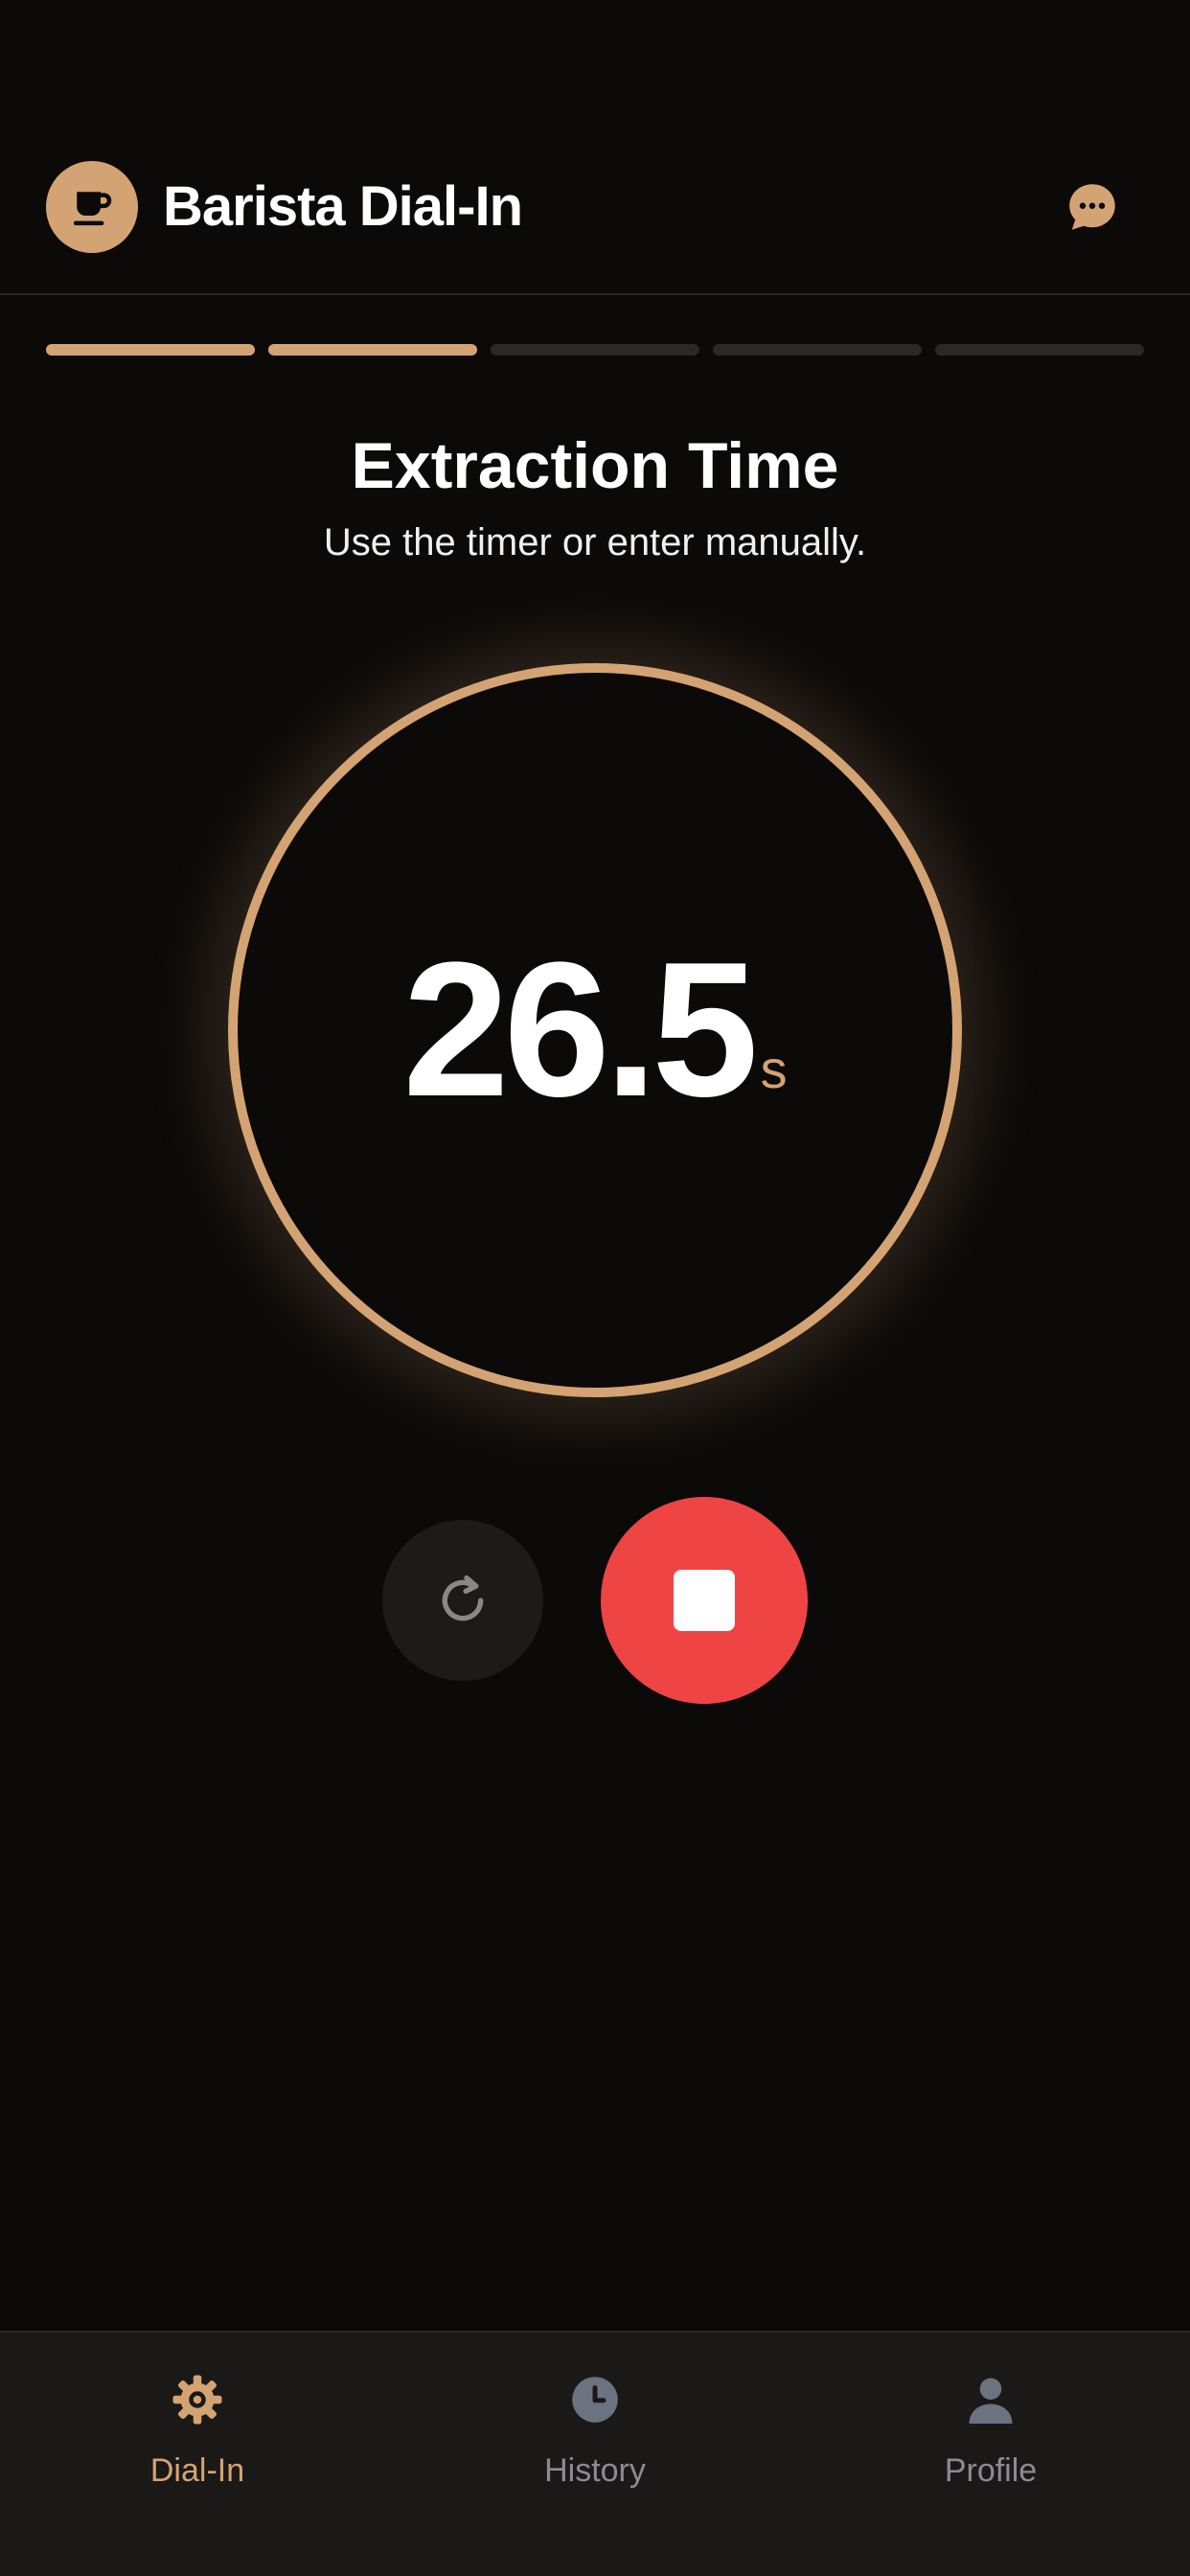 This screenshot has height=2576, width=1190. I want to click on step-subtitle: Use the timer or enter manually., so click(595, 542).